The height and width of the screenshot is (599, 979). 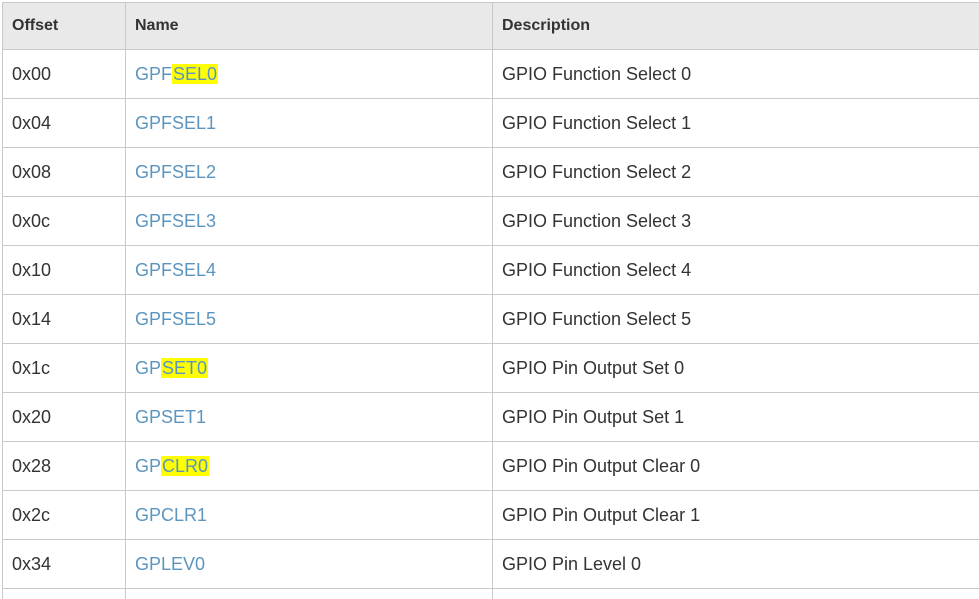 I want to click on description-cell: GPIO Pin Output Clear 1, so click(x=736, y=515).